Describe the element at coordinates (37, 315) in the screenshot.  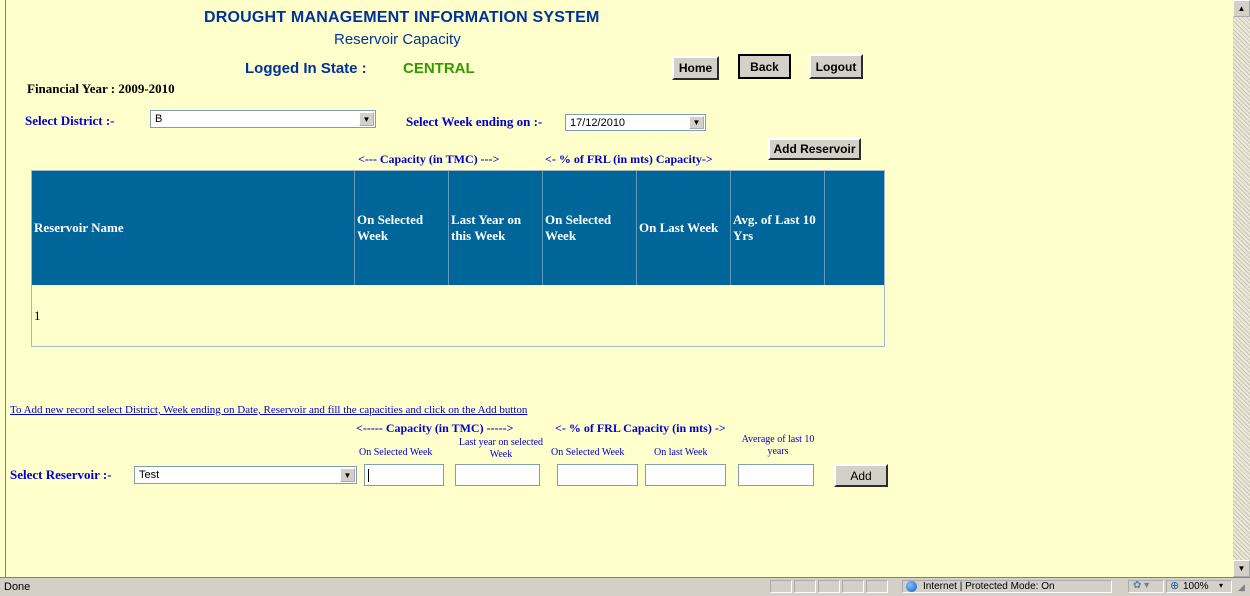
I see `row-reservoir-name: 1` at that location.